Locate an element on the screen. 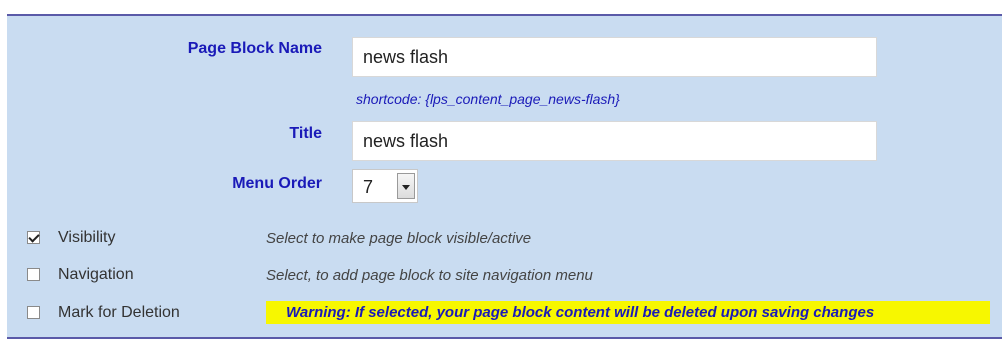 Image resolution: width=1002 pixels, height=345 pixels. visibility-label: Visibility is located at coordinates (87, 237).